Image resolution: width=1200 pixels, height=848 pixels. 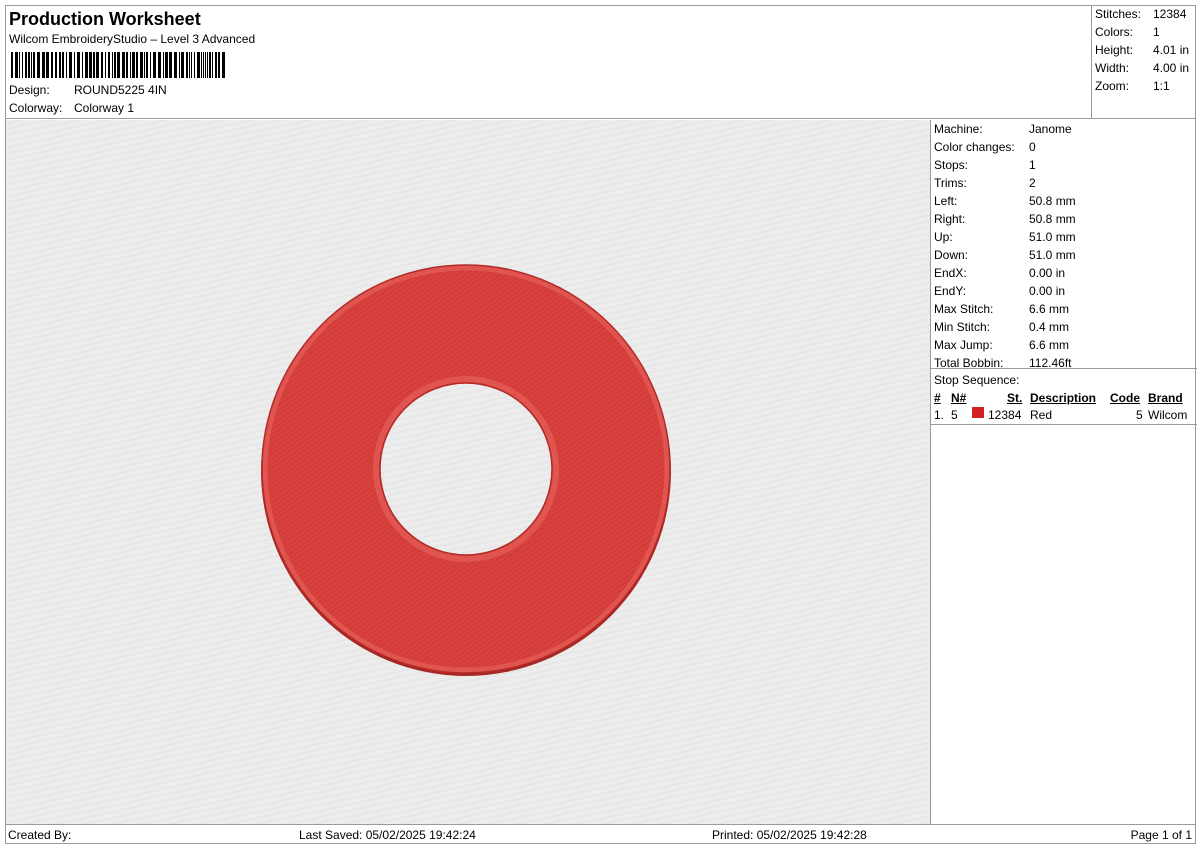 I want to click on detail-row: EndX: 0.00 in, so click(x=999, y=273).